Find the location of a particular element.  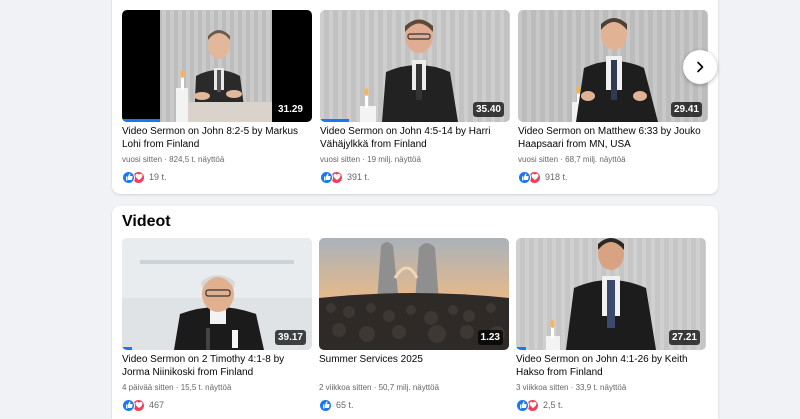

reaction-count: 918 t. is located at coordinates (556, 177).